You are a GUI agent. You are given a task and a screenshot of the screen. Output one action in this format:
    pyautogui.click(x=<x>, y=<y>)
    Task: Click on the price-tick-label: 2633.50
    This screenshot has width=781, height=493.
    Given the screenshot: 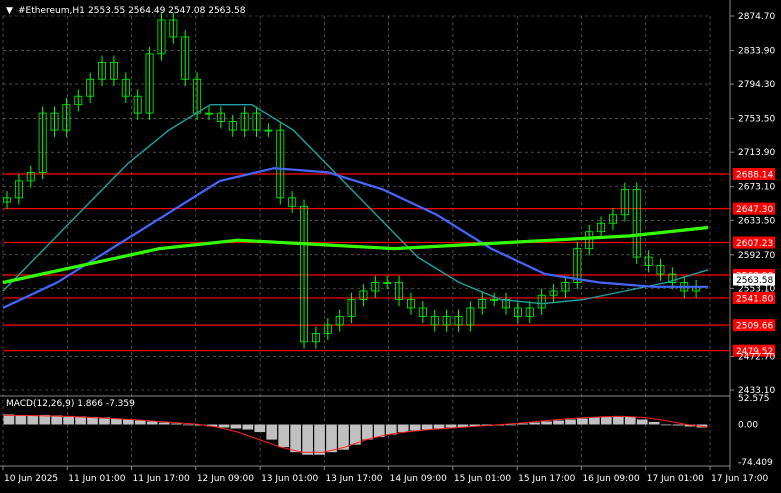 What is the action you would take?
    pyautogui.click(x=756, y=221)
    